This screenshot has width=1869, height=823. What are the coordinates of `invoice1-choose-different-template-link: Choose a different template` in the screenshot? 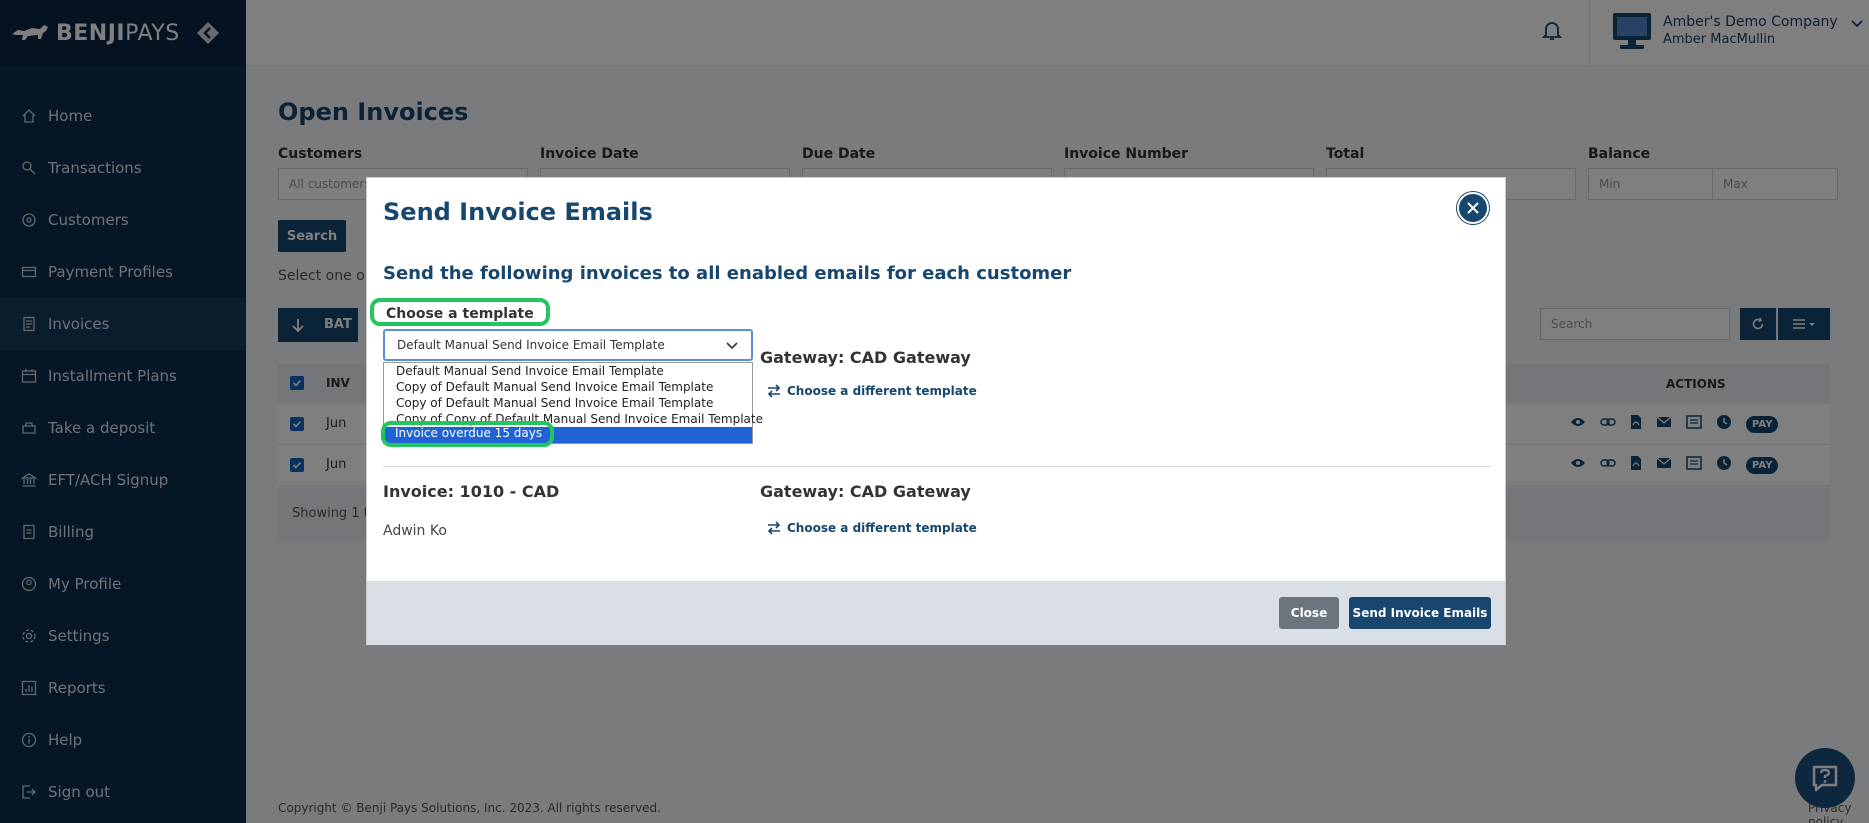 It's located at (872, 391).